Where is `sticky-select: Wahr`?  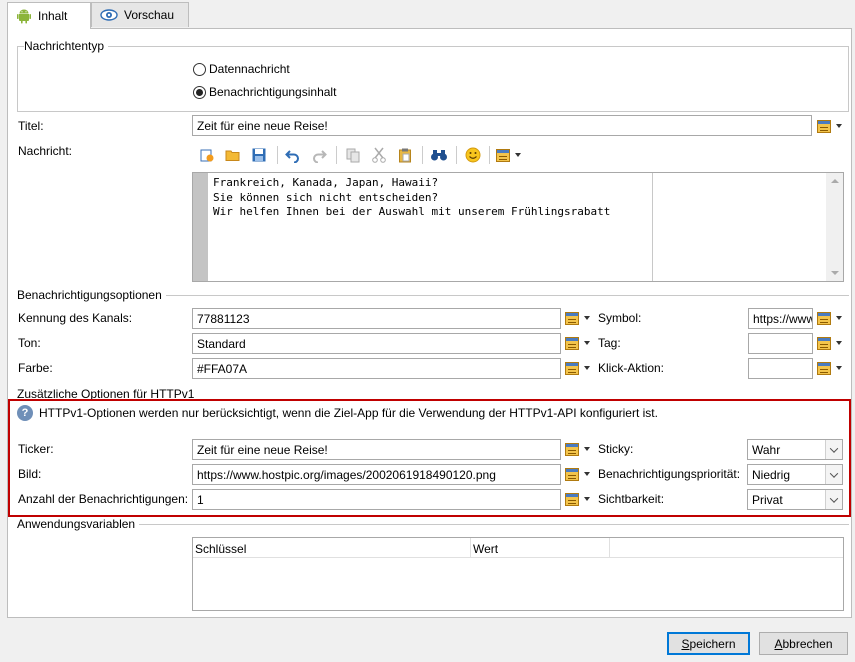 sticky-select: Wahr is located at coordinates (795, 449).